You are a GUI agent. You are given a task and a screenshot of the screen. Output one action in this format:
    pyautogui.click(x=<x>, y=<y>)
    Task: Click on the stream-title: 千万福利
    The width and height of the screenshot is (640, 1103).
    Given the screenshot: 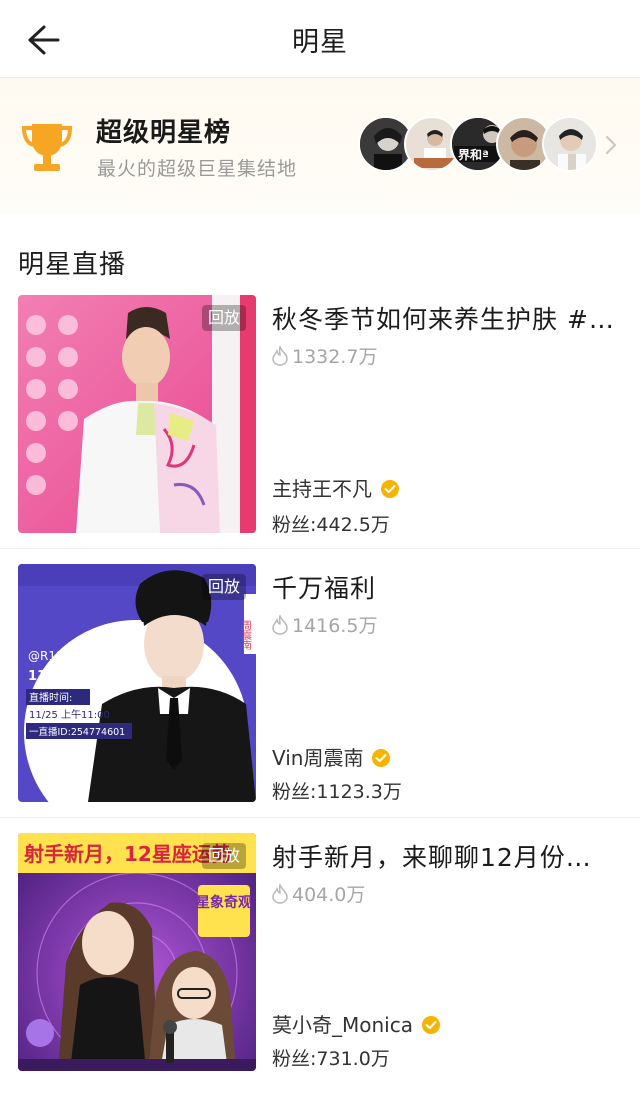 What is the action you would take?
    pyautogui.click(x=450, y=587)
    